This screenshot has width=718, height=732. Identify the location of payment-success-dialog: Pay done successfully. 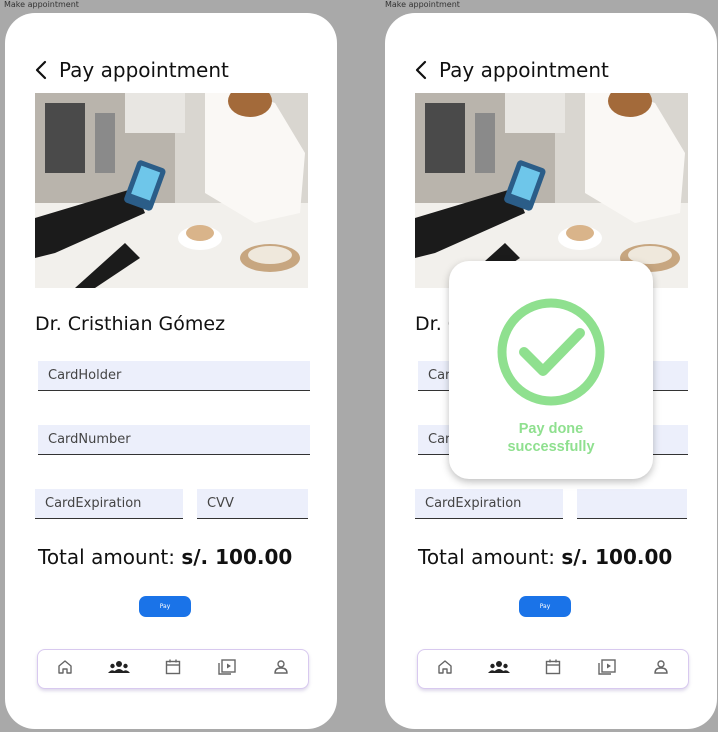
(551, 370).